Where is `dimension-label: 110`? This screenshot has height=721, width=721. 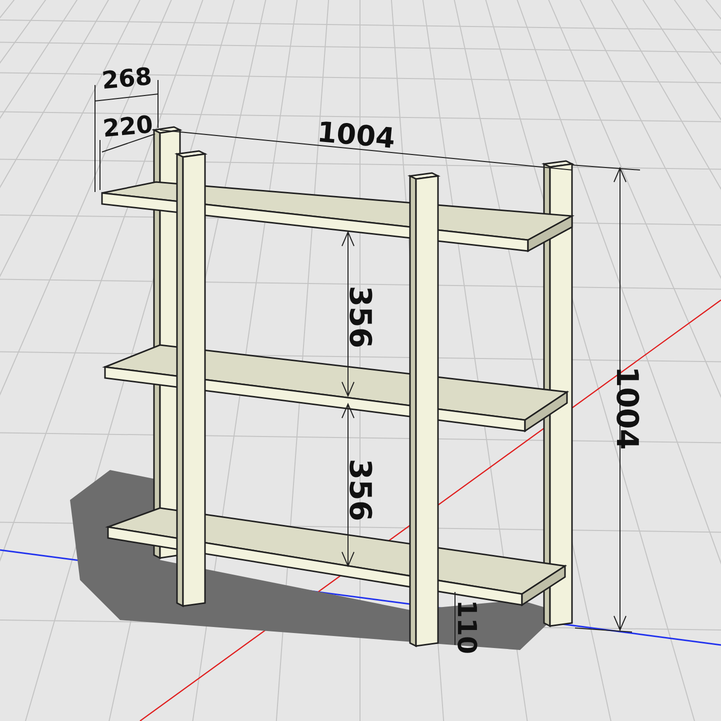
dimension-label: 110 is located at coordinates (465, 627).